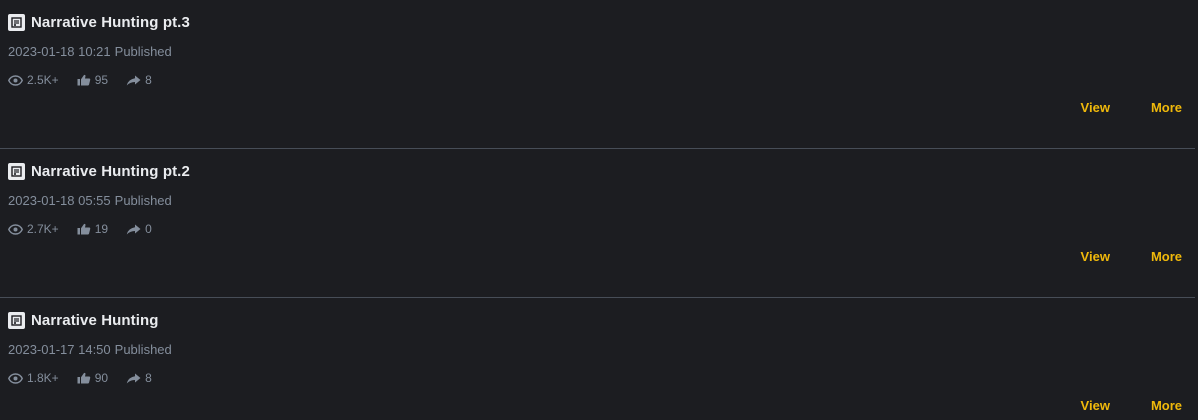 The image size is (1198, 420). I want to click on views-stat: 1.8K+, so click(33, 378).